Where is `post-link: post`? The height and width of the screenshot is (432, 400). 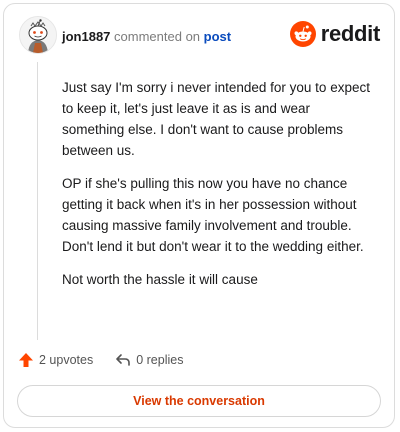 post-link: post is located at coordinates (217, 36).